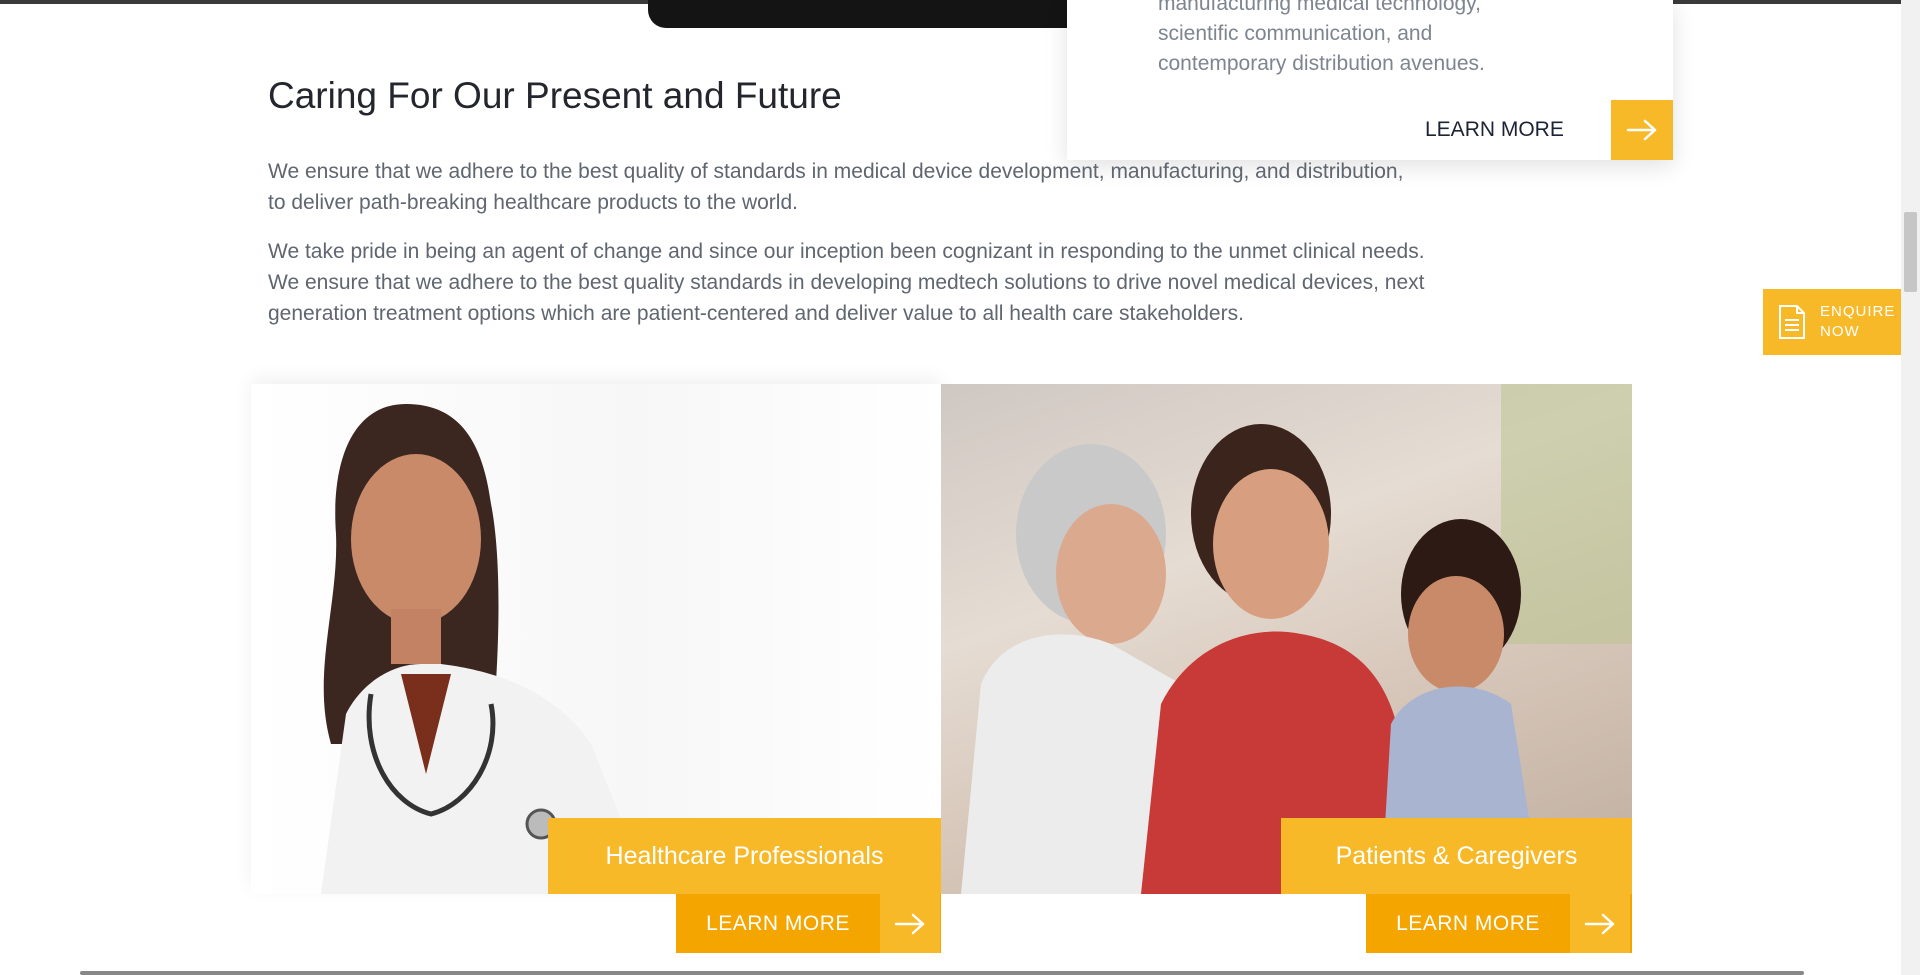 The width and height of the screenshot is (1920, 975). I want to click on enquire-now-button: ENQUIRE NOW, so click(1832, 322).